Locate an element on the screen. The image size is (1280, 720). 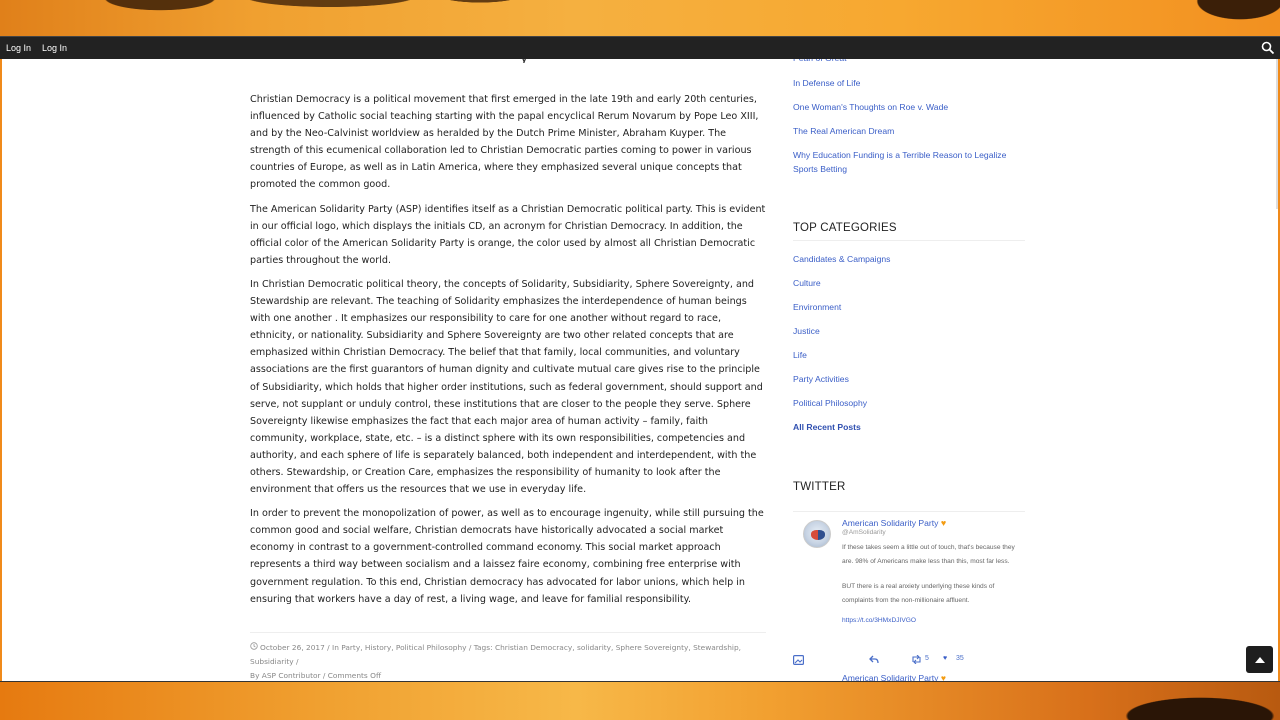
scroll-edge is located at coordinates (1277, 134).